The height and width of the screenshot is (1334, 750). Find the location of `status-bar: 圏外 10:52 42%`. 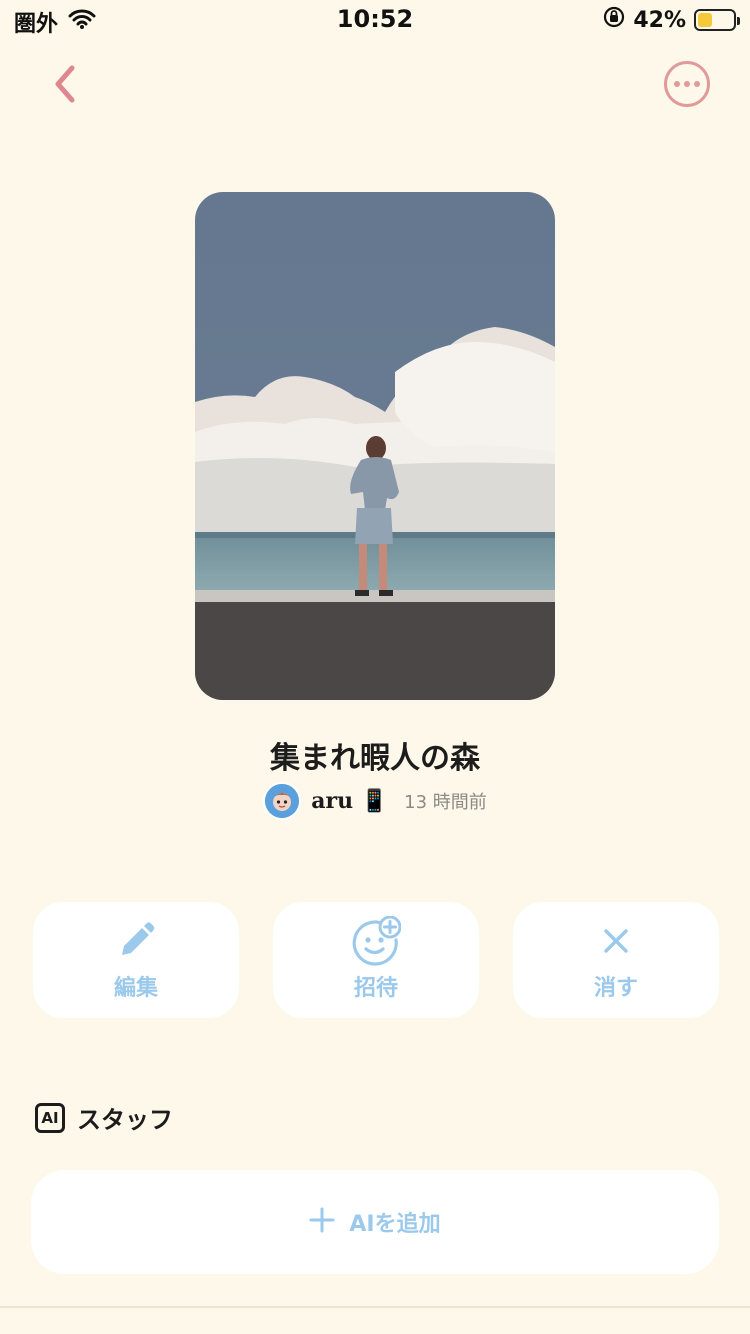

status-bar: 圏外 10:52 42% is located at coordinates (375, 20).